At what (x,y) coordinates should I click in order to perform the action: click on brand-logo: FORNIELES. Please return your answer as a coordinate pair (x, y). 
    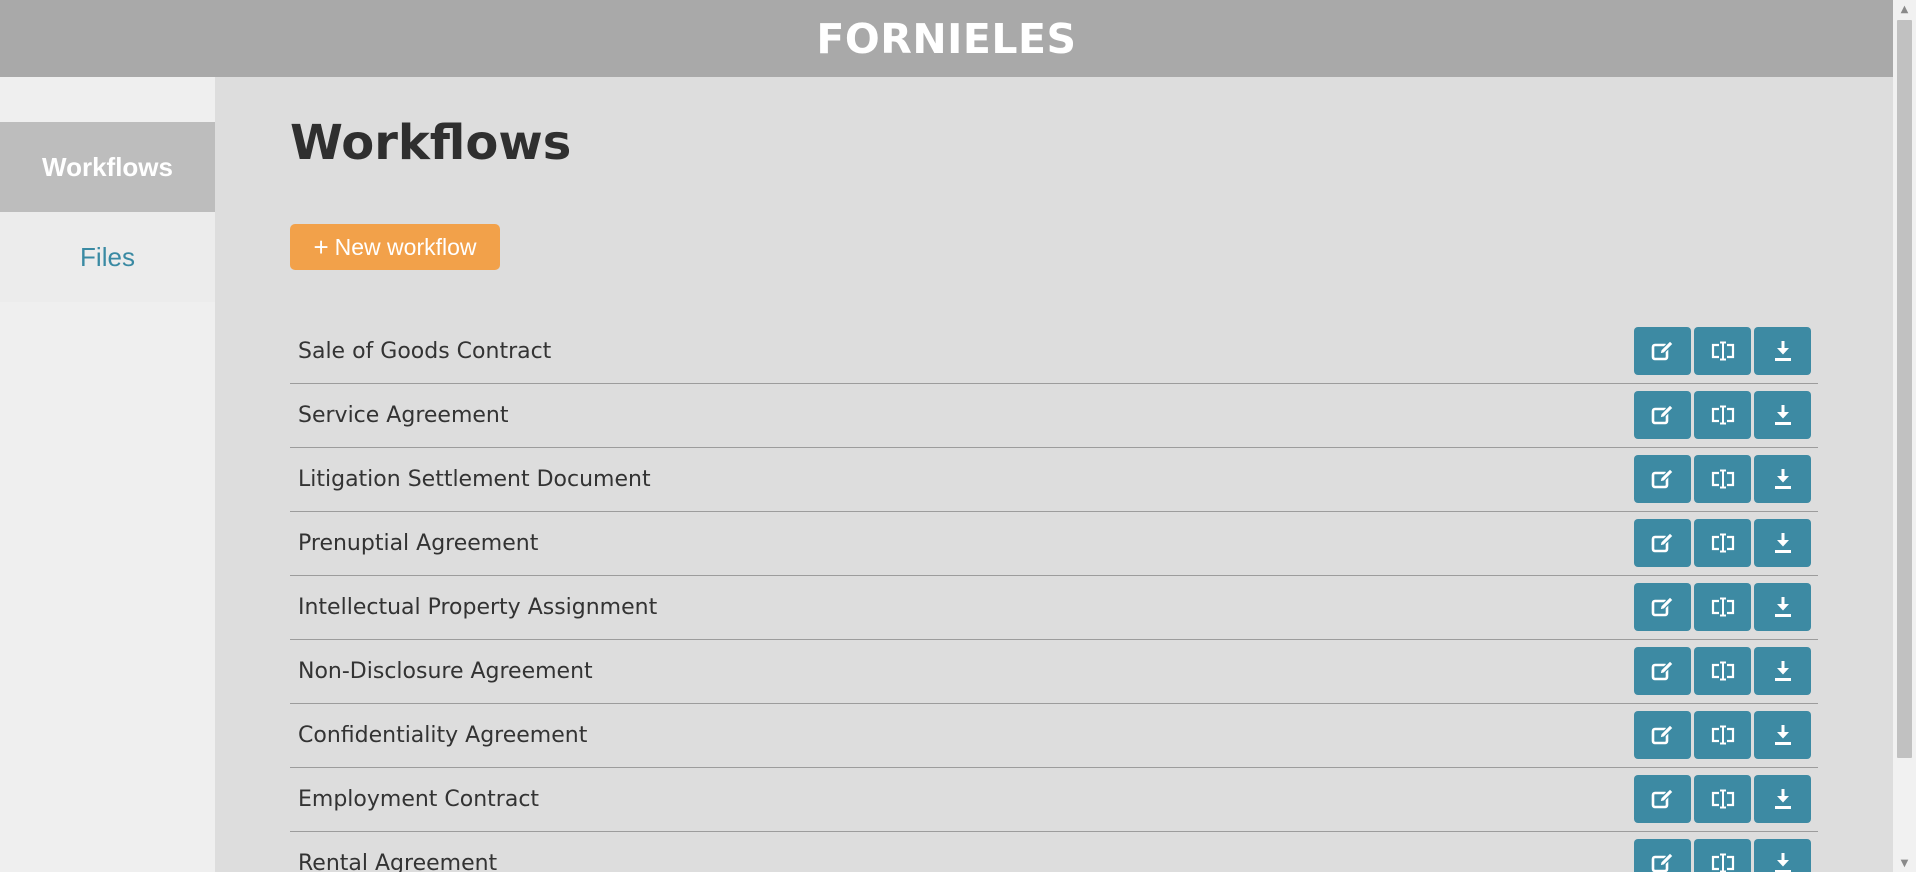
    Looking at the image, I should click on (946, 39).